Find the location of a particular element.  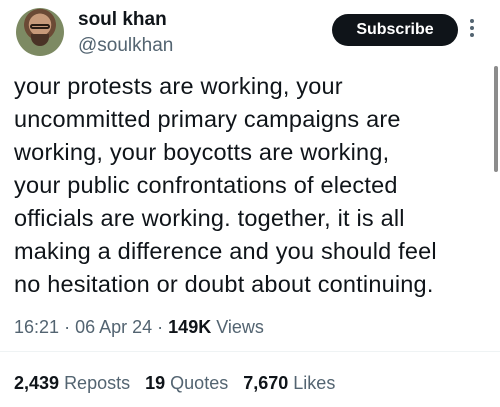

likes-count: 7,670 is located at coordinates (266, 383).